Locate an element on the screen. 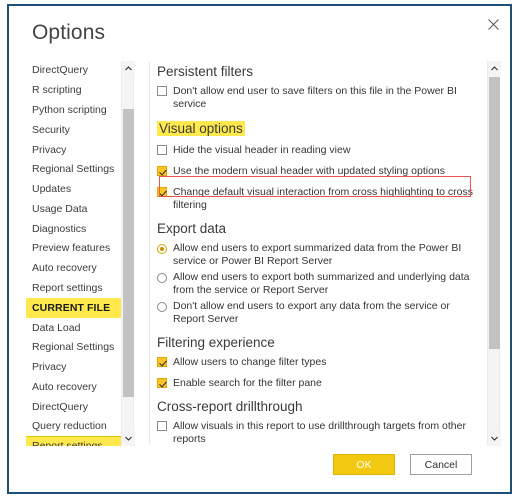 The image size is (519, 500). sidebar-item-security: Security is located at coordinates (80, 130).